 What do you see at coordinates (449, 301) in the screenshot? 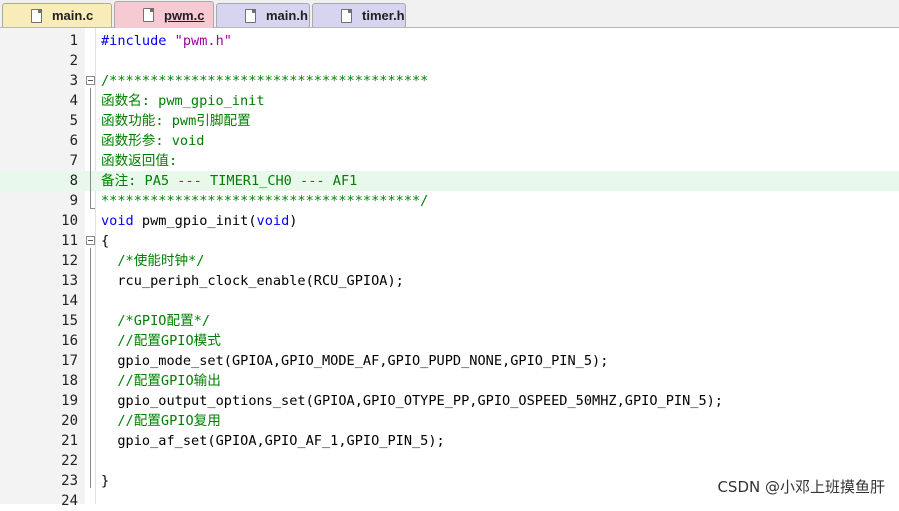
I see `code-line: 14` at bounding box center [449, 301].